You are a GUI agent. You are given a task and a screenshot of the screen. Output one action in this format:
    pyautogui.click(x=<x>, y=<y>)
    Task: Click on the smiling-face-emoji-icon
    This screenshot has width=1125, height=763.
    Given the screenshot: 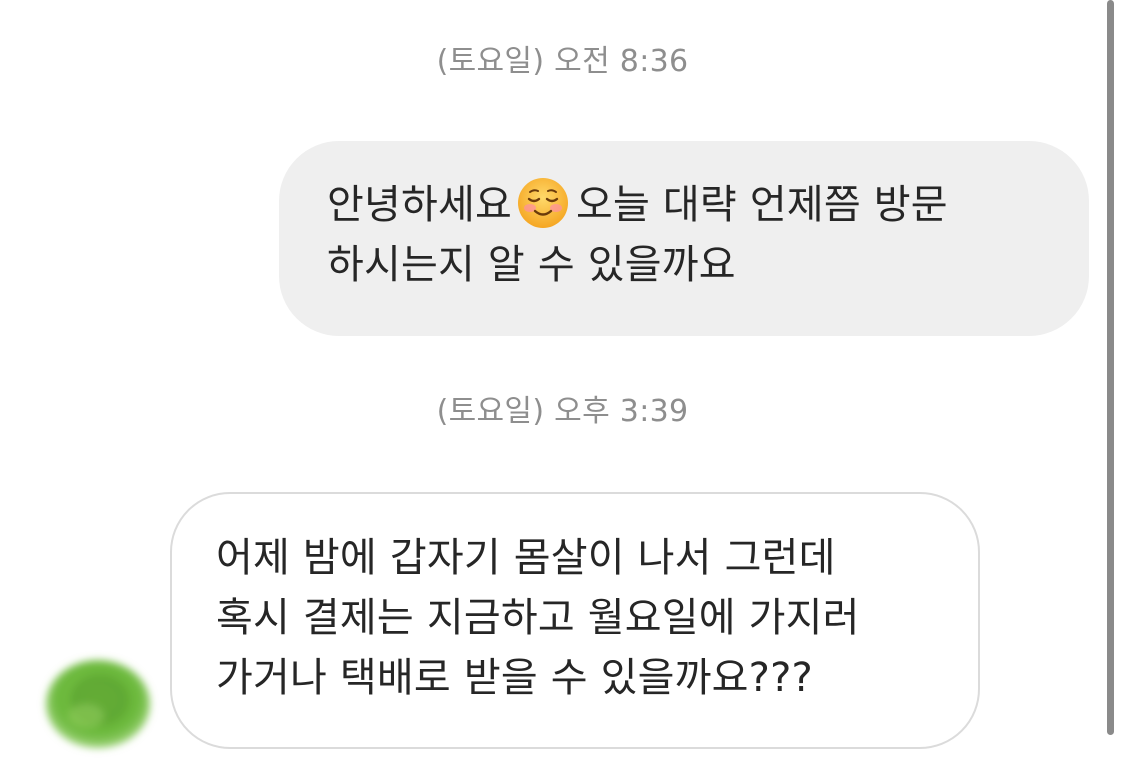 What is the action you would take?
    pyautogui.click(x=543, y=203)
    